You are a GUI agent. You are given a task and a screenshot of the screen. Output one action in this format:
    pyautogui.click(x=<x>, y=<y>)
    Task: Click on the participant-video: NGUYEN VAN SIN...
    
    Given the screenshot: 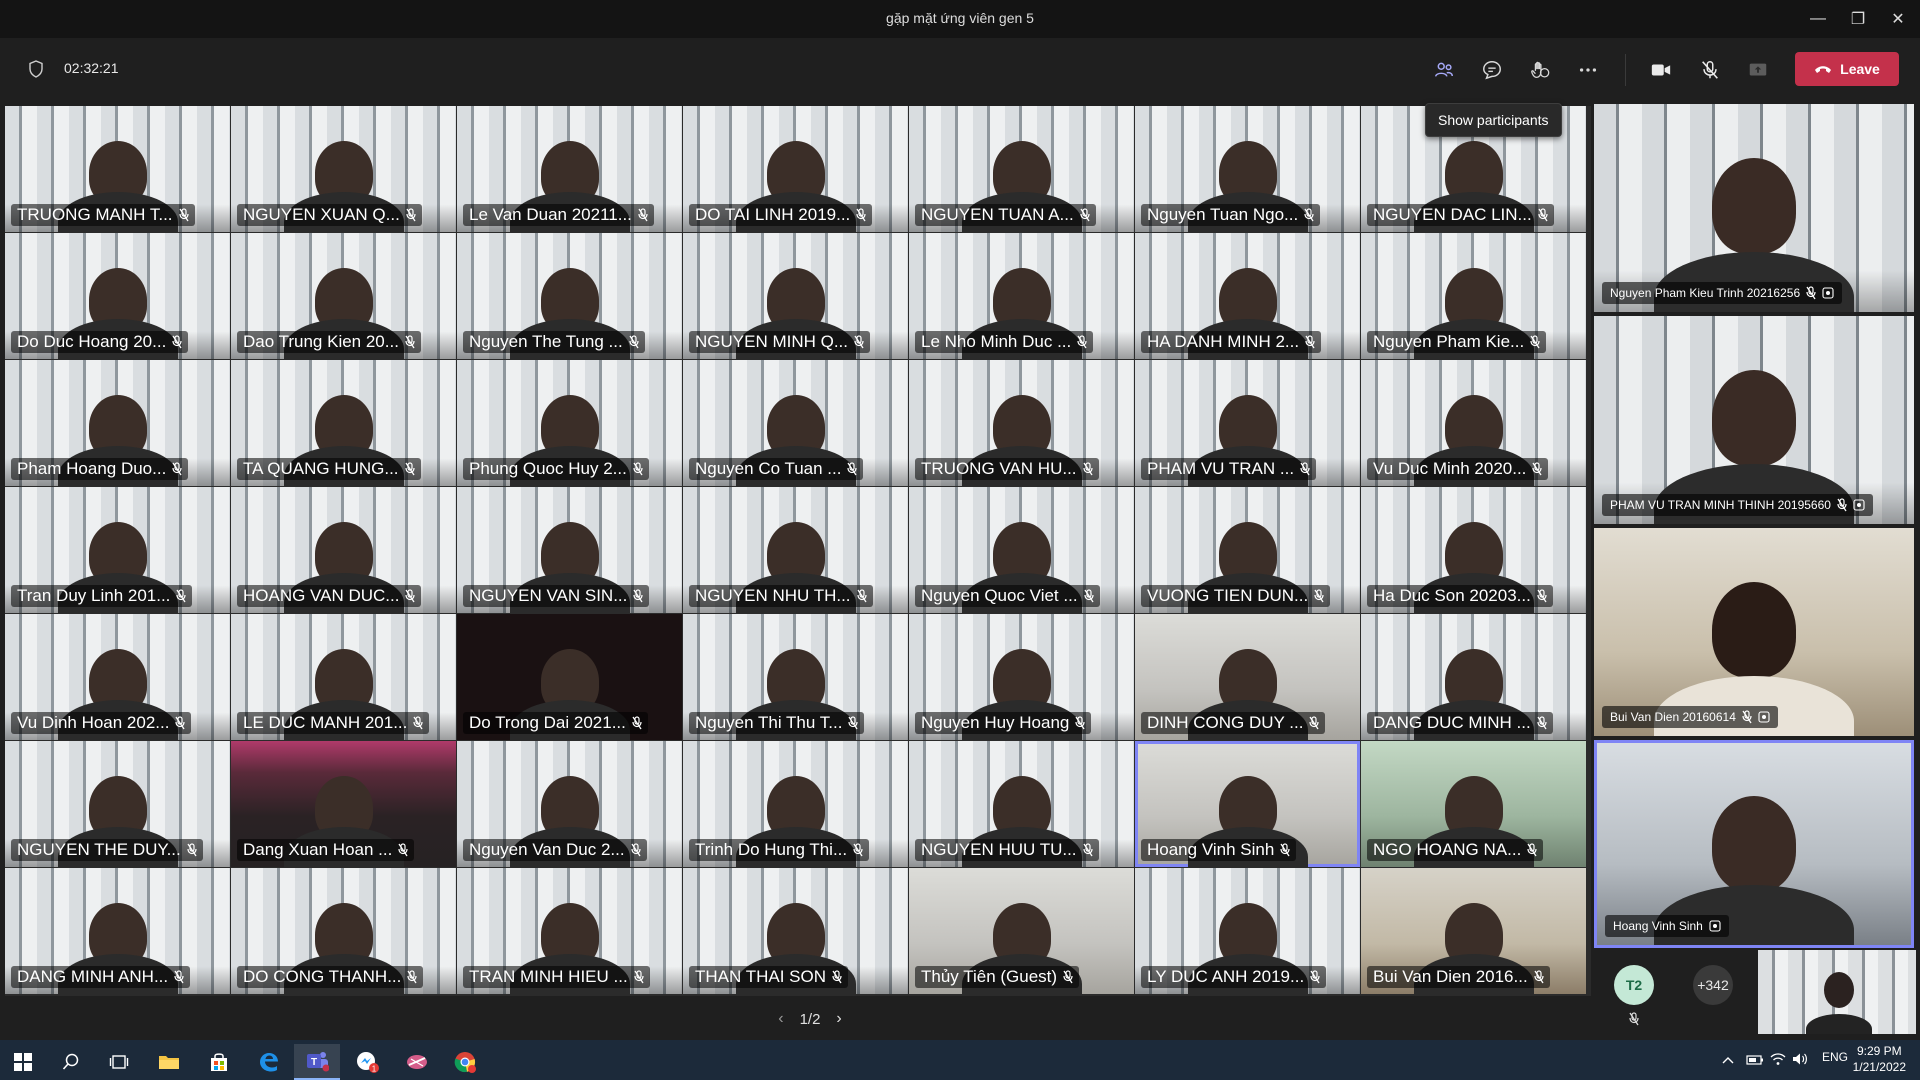 What is the action you would take?
    pyautogui.click(x=569, y=550)
    